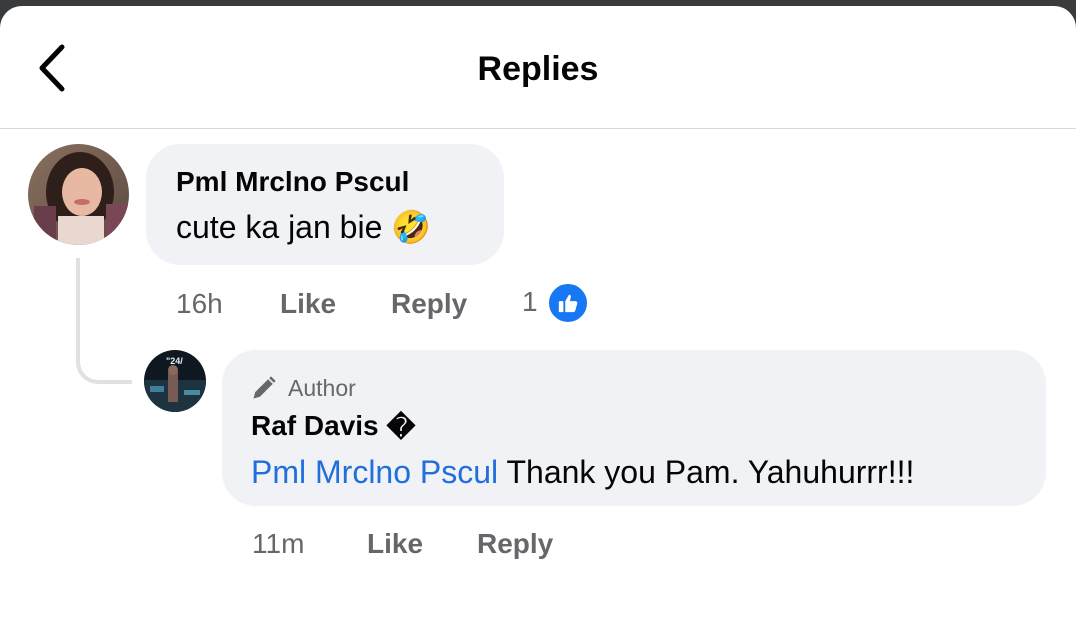 The height and width of the screenshot is (639, 1076). What do you see at coordinates (199, 303) in the screenshot?
I see `comment-time: 16h` at bounding box center [199, 303].